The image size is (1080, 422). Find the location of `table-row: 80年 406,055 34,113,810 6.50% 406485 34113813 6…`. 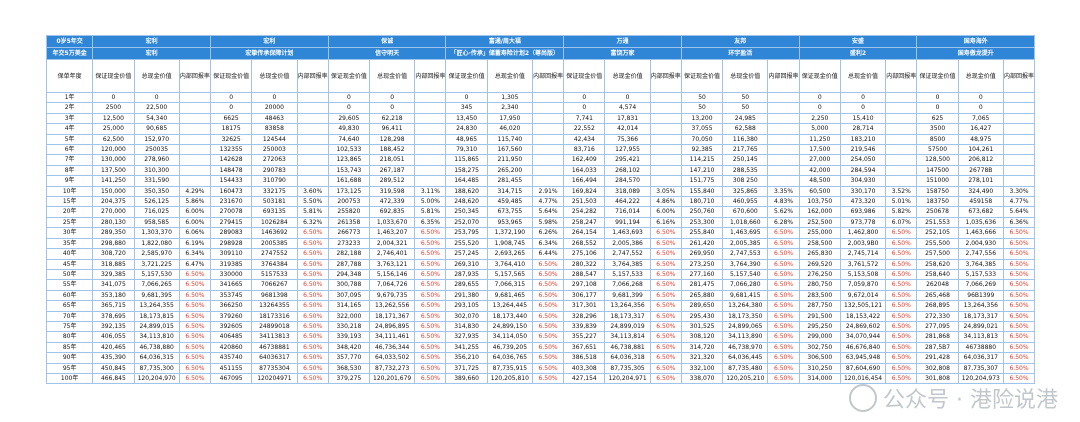

table-row: 80年 406,055 34,113,810 6.50% 406485 34113813 6… is located at coordinates (540, 337).